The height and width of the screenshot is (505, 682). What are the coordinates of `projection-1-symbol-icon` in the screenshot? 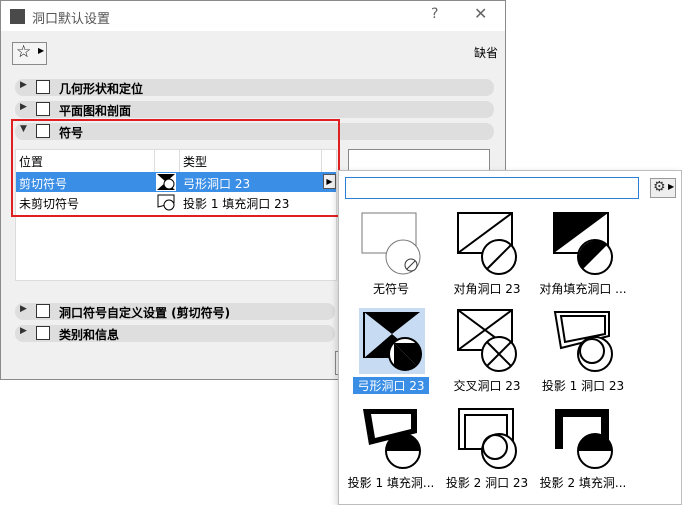 It's located at (584, 341).